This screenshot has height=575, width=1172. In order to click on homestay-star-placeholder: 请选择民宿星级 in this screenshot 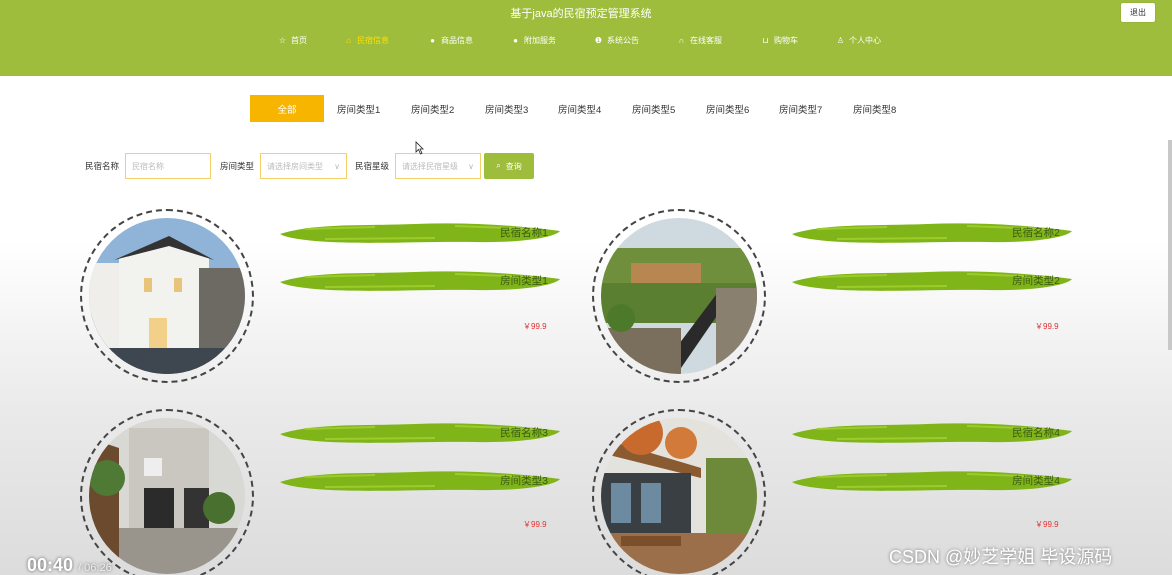, I will do `click(430, 166)`.